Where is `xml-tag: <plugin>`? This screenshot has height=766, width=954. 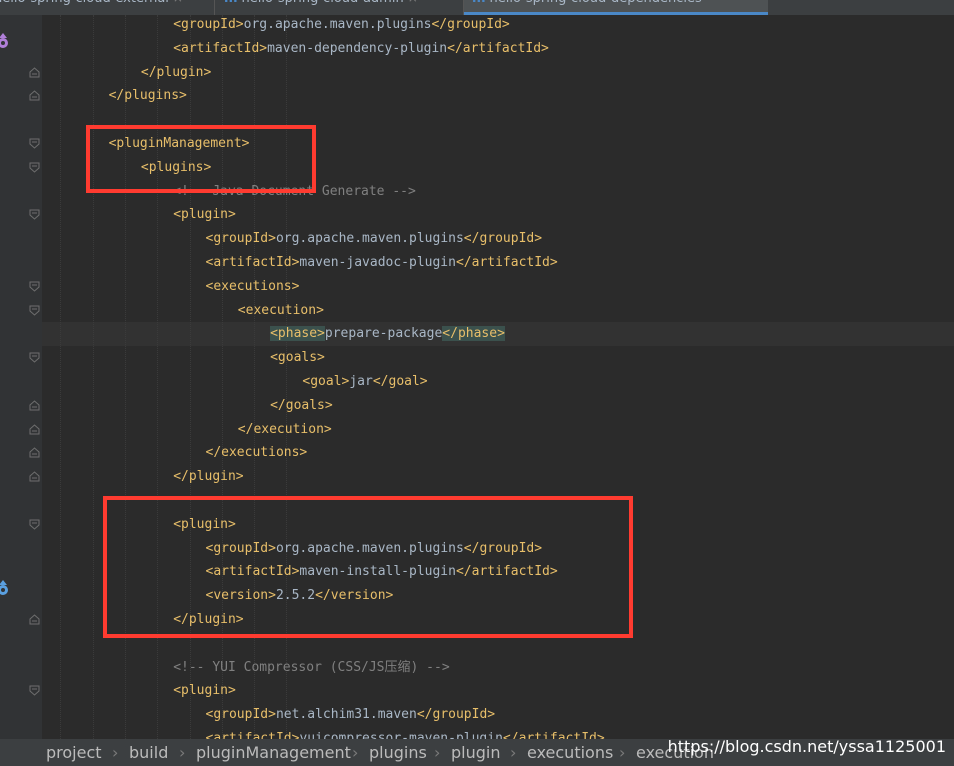 xml-tag: <plugin> is located at coordinates (204, 691).